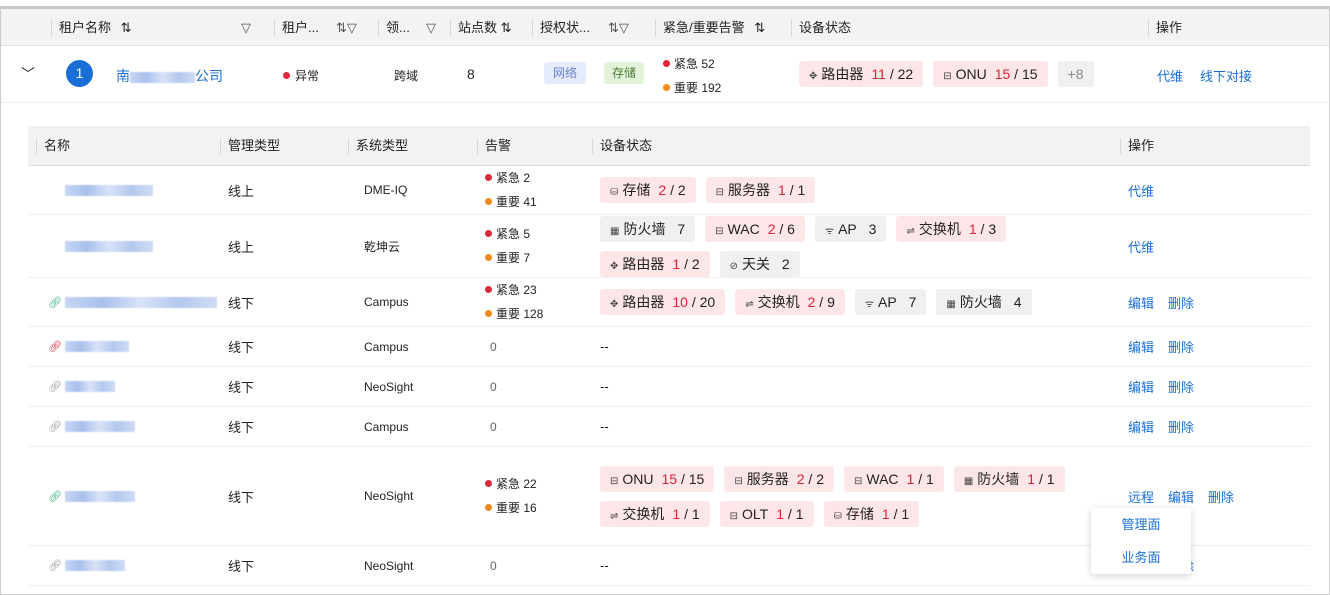 The width and height of the screenshot is (1330, 595). What do you see at coordinates (241, 497) in the screenshot?
I see `mgmt-type: 线下` at bounding box center [241, 497].